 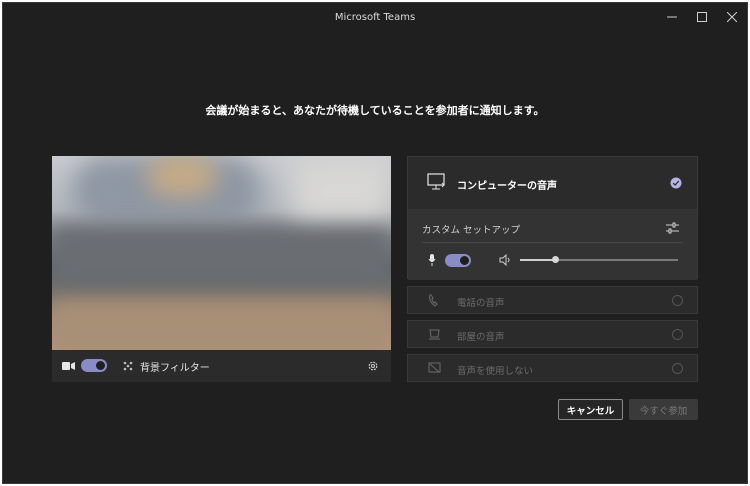 I want to click on computer-audio-option: コンピューターの音声, so click(x=552, y=183).